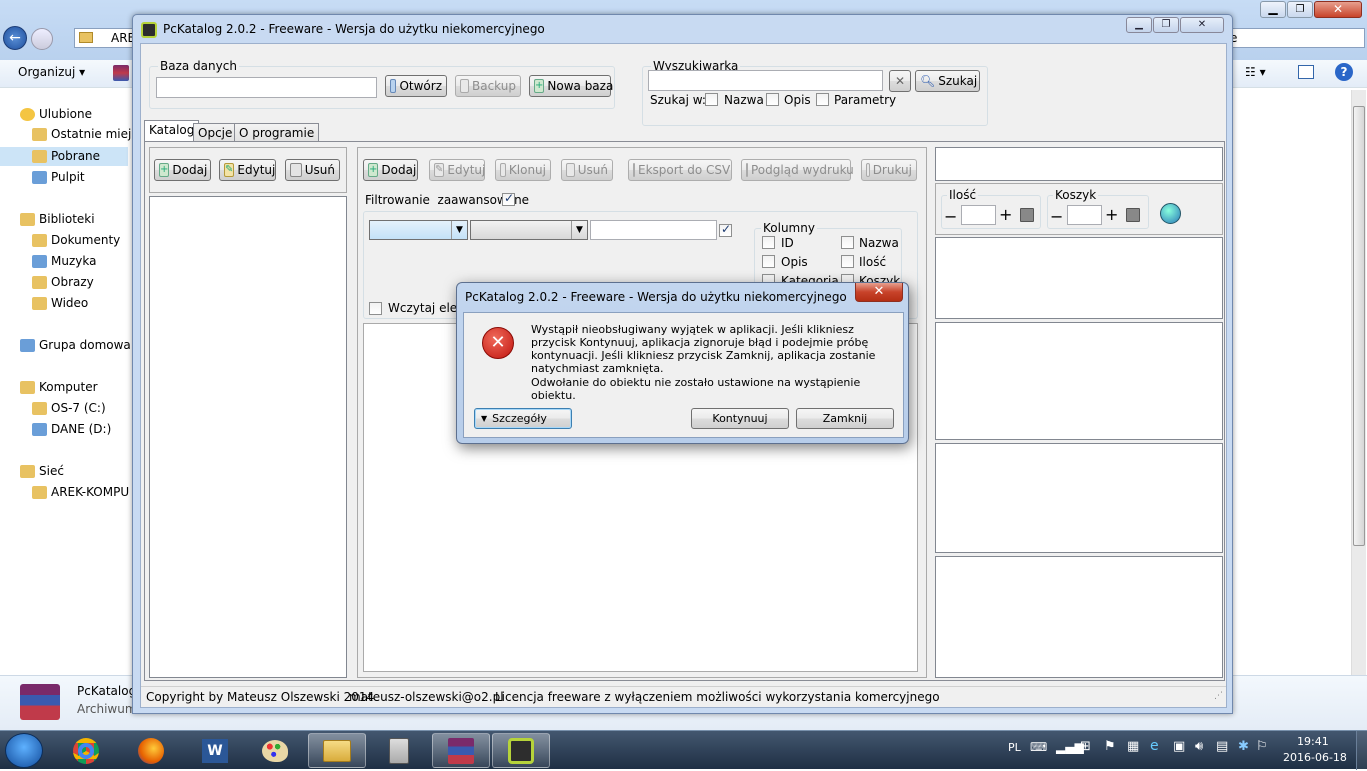  Describe the element at coordinates (1306, 72) in the screenshot. I see `preview-pane-icon` at that location.